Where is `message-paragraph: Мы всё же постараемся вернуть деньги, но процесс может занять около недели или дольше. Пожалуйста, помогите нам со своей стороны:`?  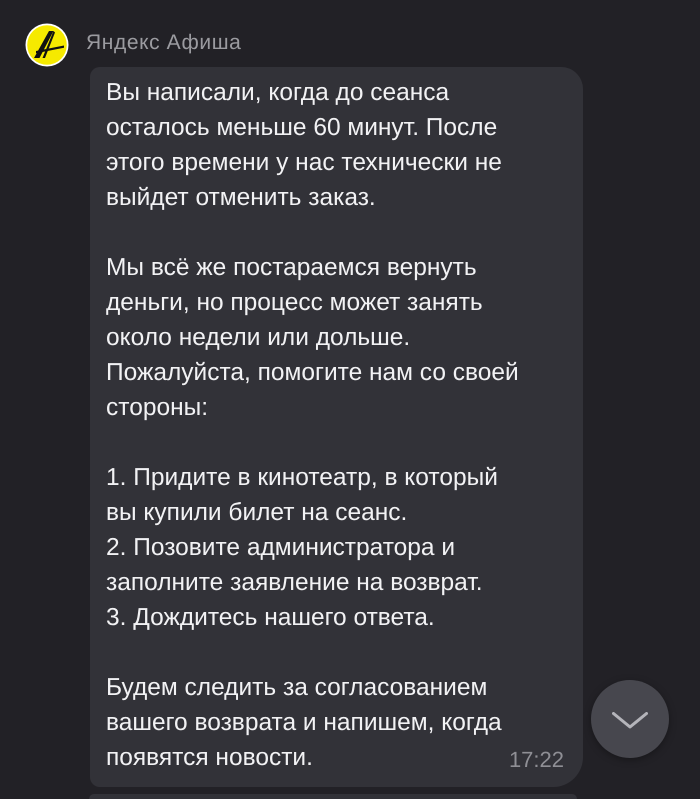
message-paragraph: Мы всё же постараемся вернуть деньги, но процесс может занять около недели или дольше. Пожалуйста, помогите нам со своей стороны: is located at coordinates (312, 338).